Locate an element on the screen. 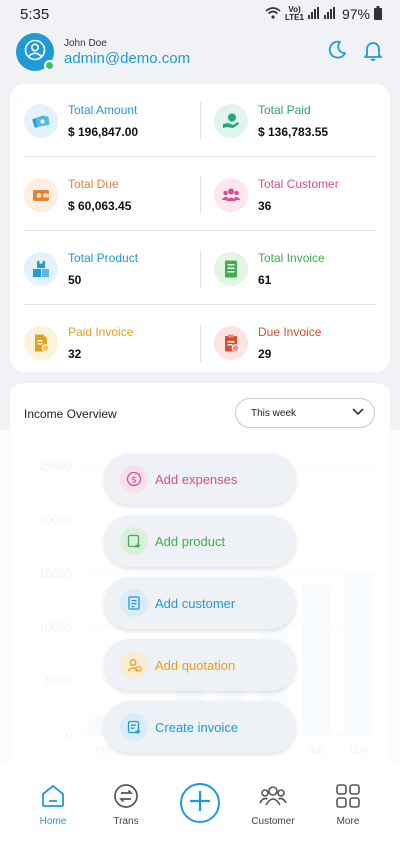 The image size is (400, 850). expense-coin-icon: $ is located at coordinates (134, 479).